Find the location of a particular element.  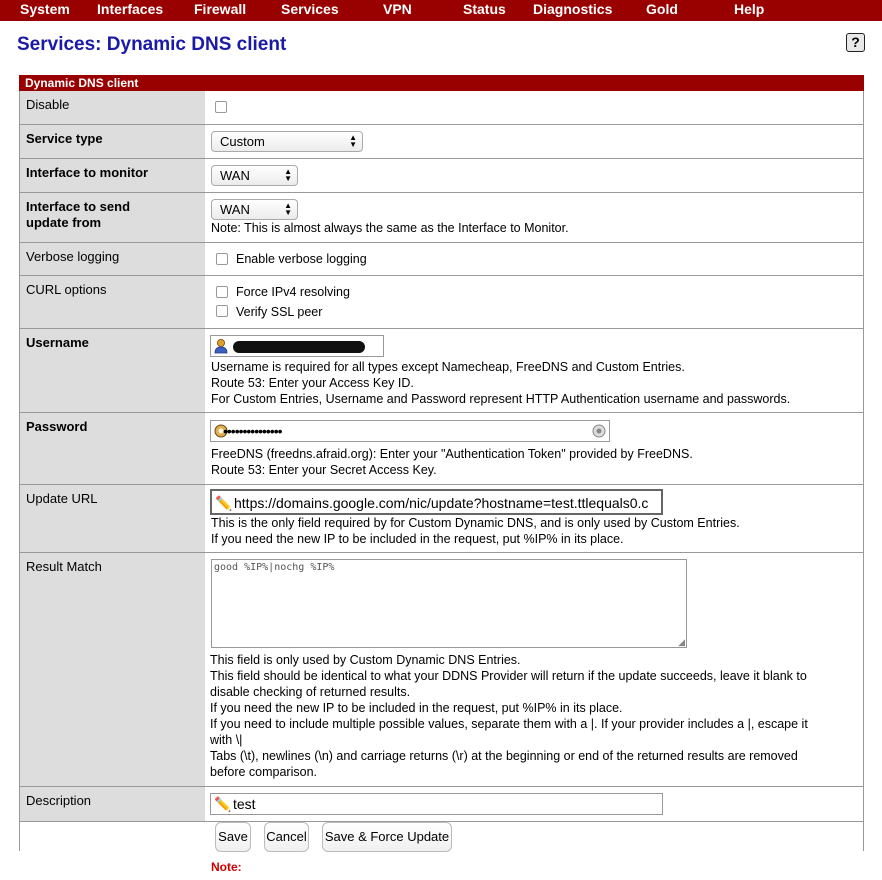

page-title: Services: Dynamic DNS client is located at coordinates (152, 44).